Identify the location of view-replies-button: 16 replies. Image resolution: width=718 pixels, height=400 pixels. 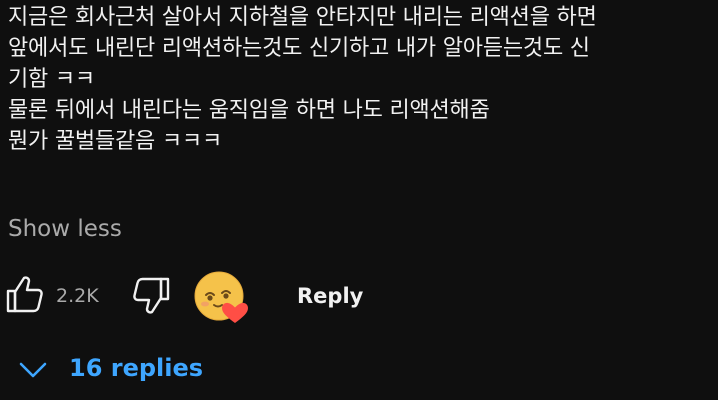
(164, 370).